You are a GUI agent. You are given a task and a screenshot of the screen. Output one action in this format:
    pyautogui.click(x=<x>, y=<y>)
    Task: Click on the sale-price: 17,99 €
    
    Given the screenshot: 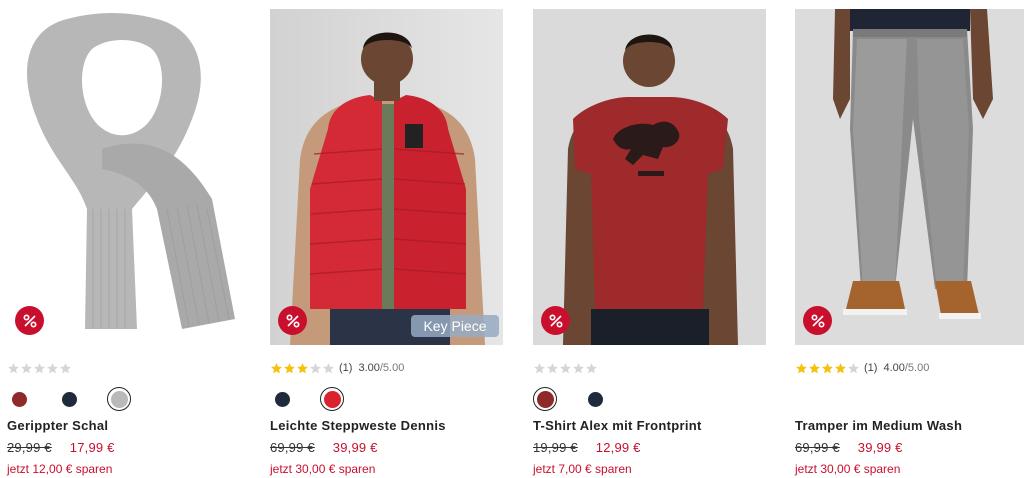 What is the action you would take?
    pyautogui.click(x=92, y=447)
    